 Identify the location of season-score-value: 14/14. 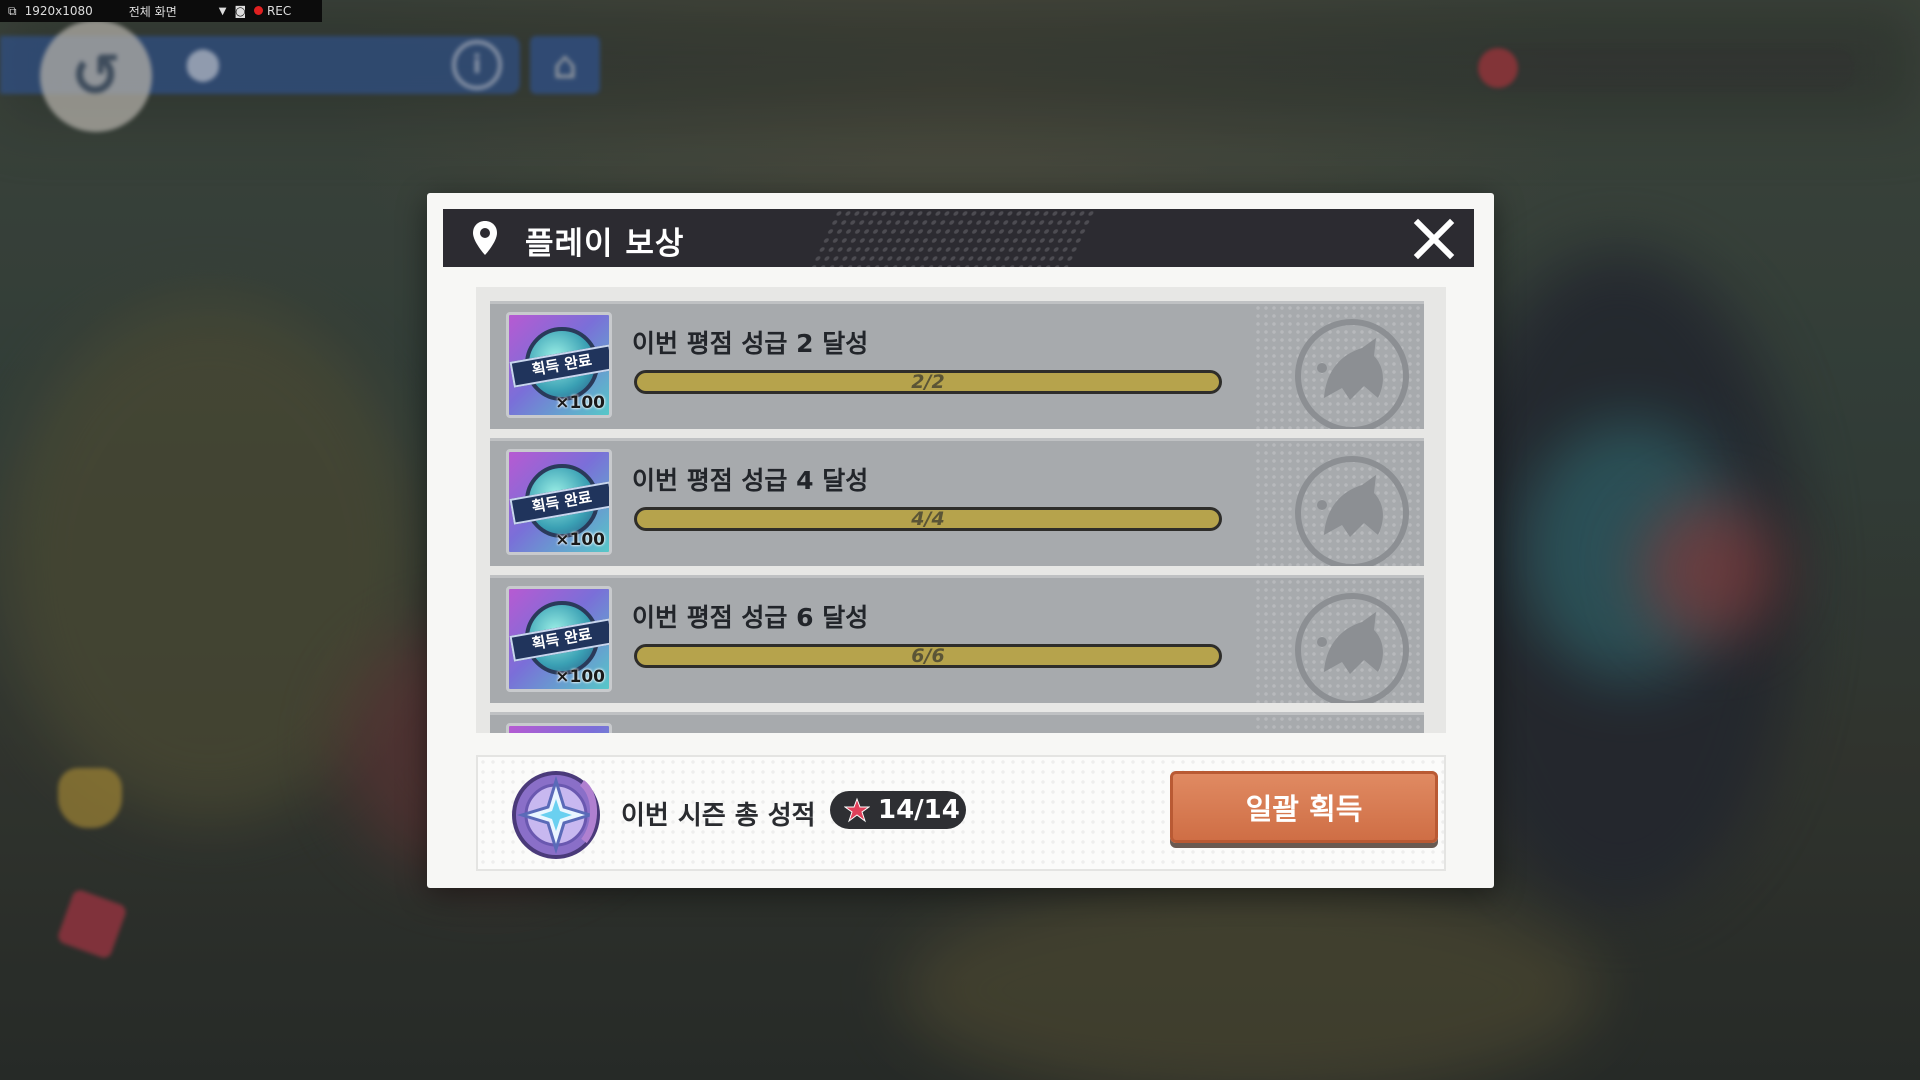
(919, 810).